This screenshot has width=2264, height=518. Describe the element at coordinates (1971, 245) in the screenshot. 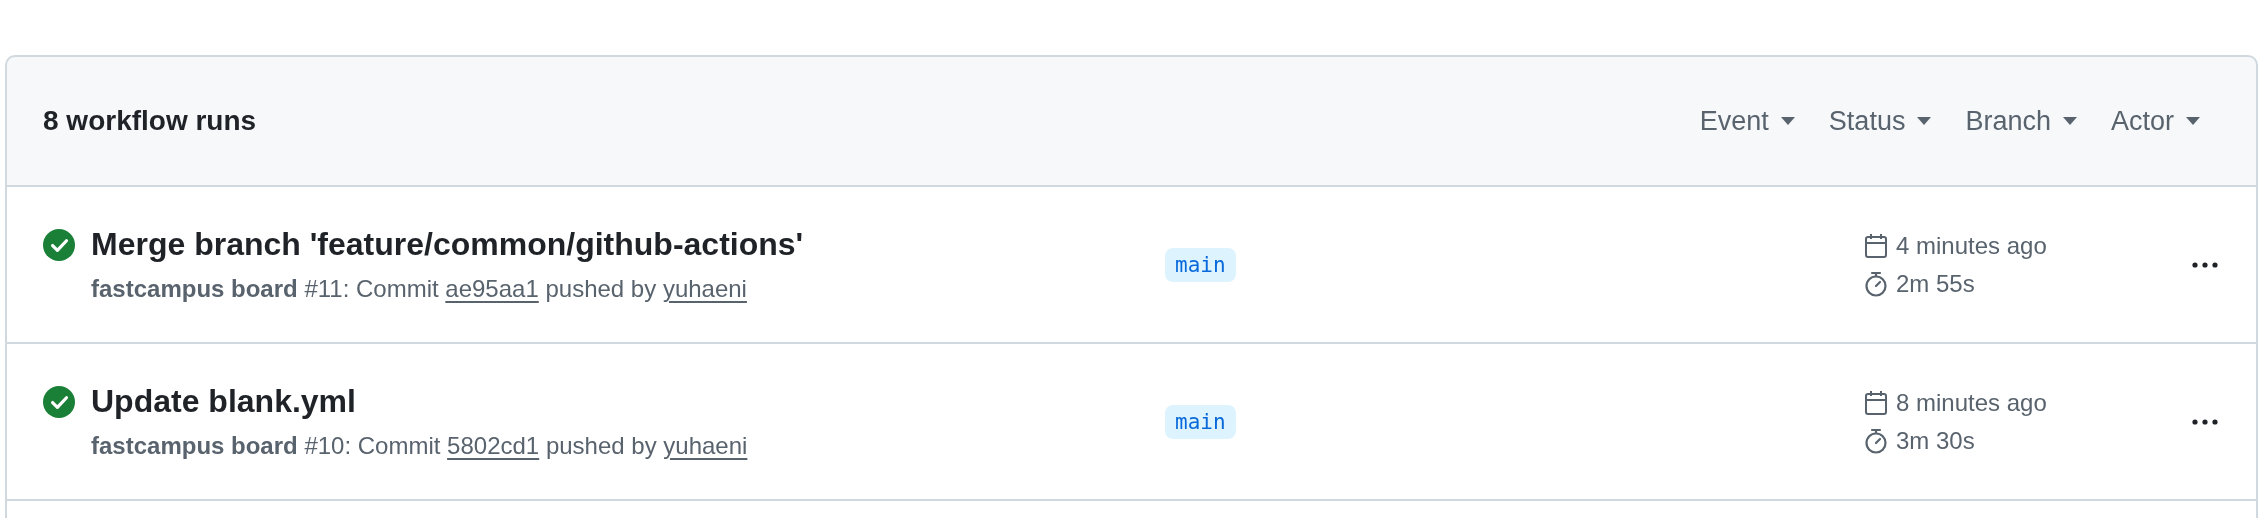

I see `run-date: 4 minutes ago` at that location.